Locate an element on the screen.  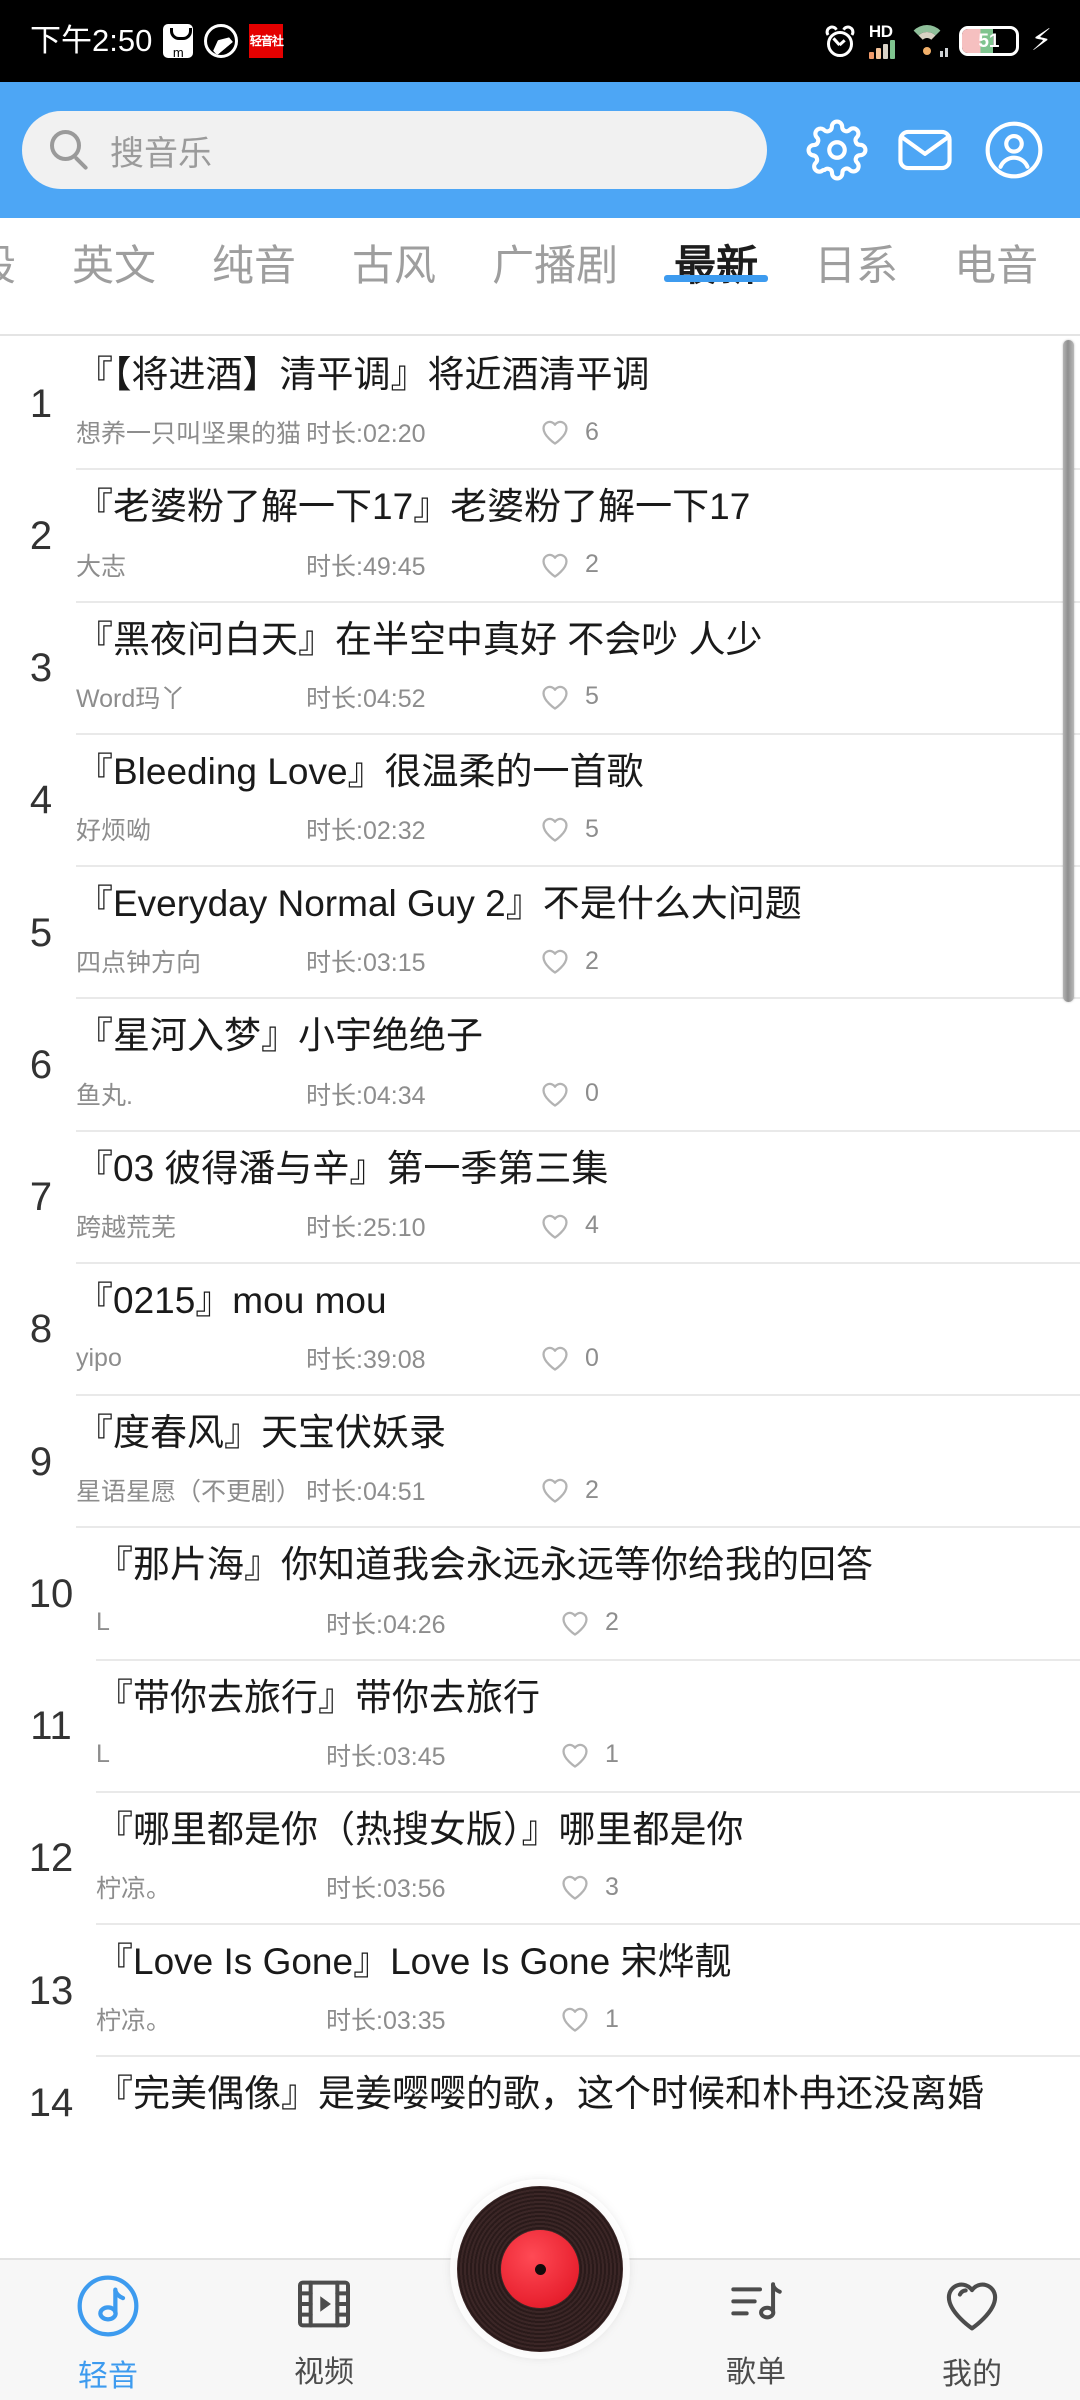
bottom-nav-bar: 轻音 视频 歌单 我的 is located at coordinates (540, 2293).